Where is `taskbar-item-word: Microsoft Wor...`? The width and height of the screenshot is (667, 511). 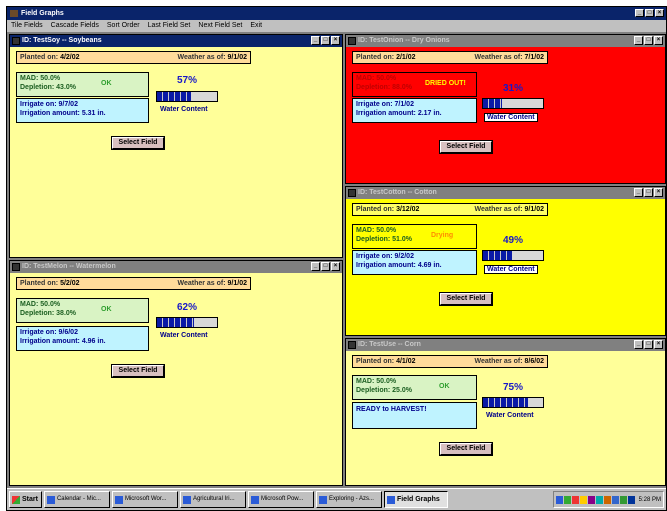
taskbar-item-word: Microsoft Wor... is located at coordinates (144, 499).